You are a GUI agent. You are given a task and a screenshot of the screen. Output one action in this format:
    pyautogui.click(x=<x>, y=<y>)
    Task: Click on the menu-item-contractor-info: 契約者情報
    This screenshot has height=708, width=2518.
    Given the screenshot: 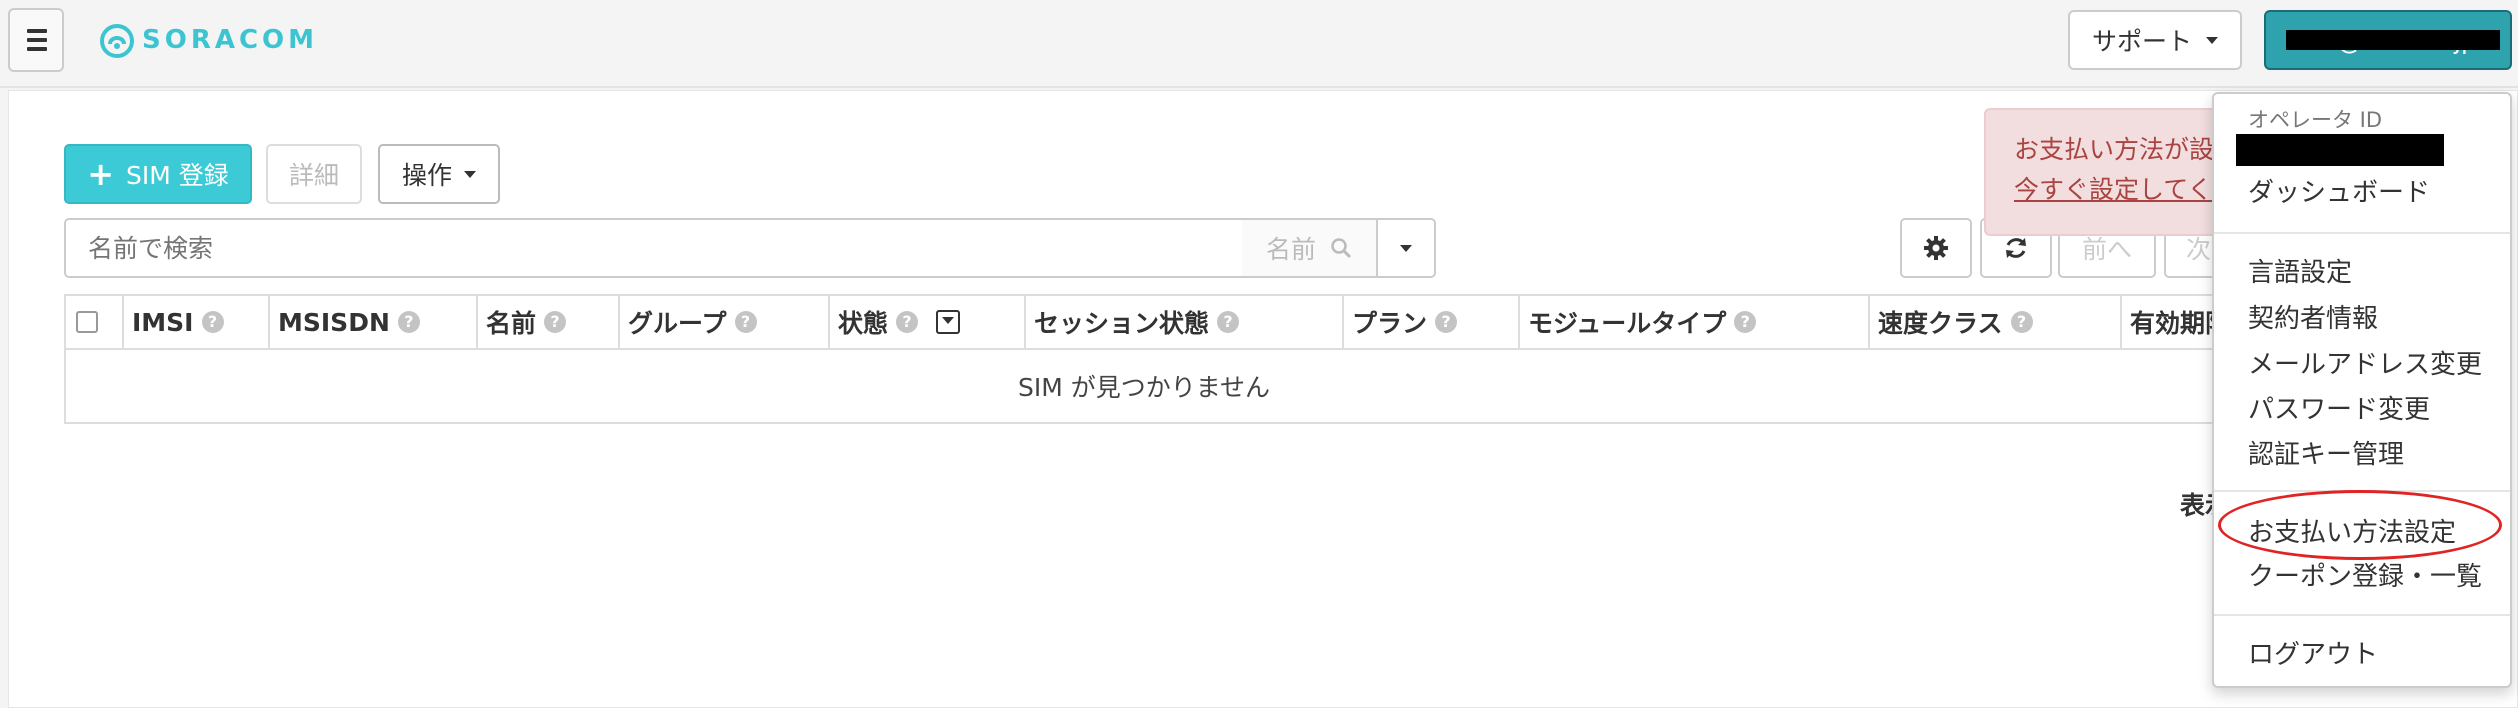 What is the action you would take?
    pyautogui.click(x=2313, y=316)
    